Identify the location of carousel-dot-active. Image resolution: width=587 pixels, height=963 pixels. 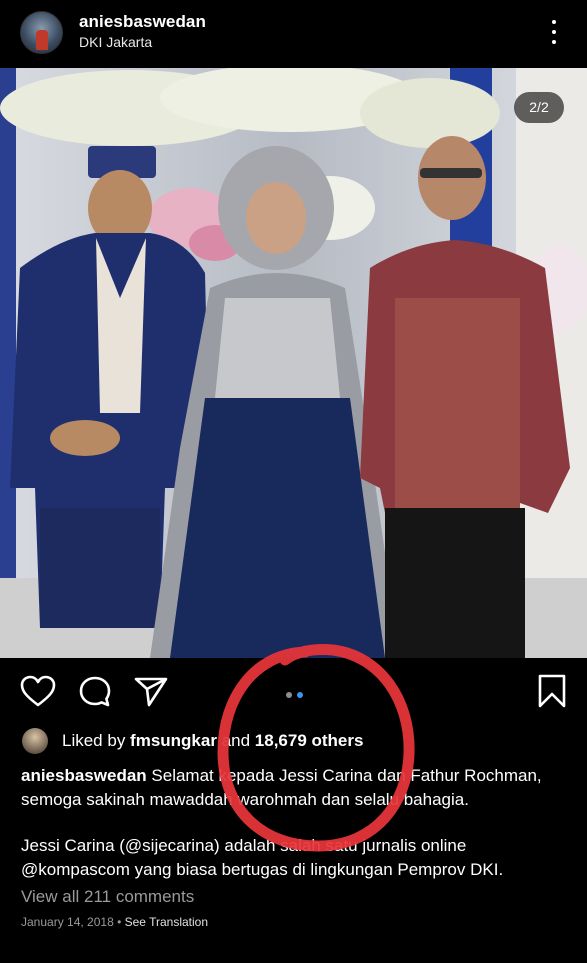
(300, 695).